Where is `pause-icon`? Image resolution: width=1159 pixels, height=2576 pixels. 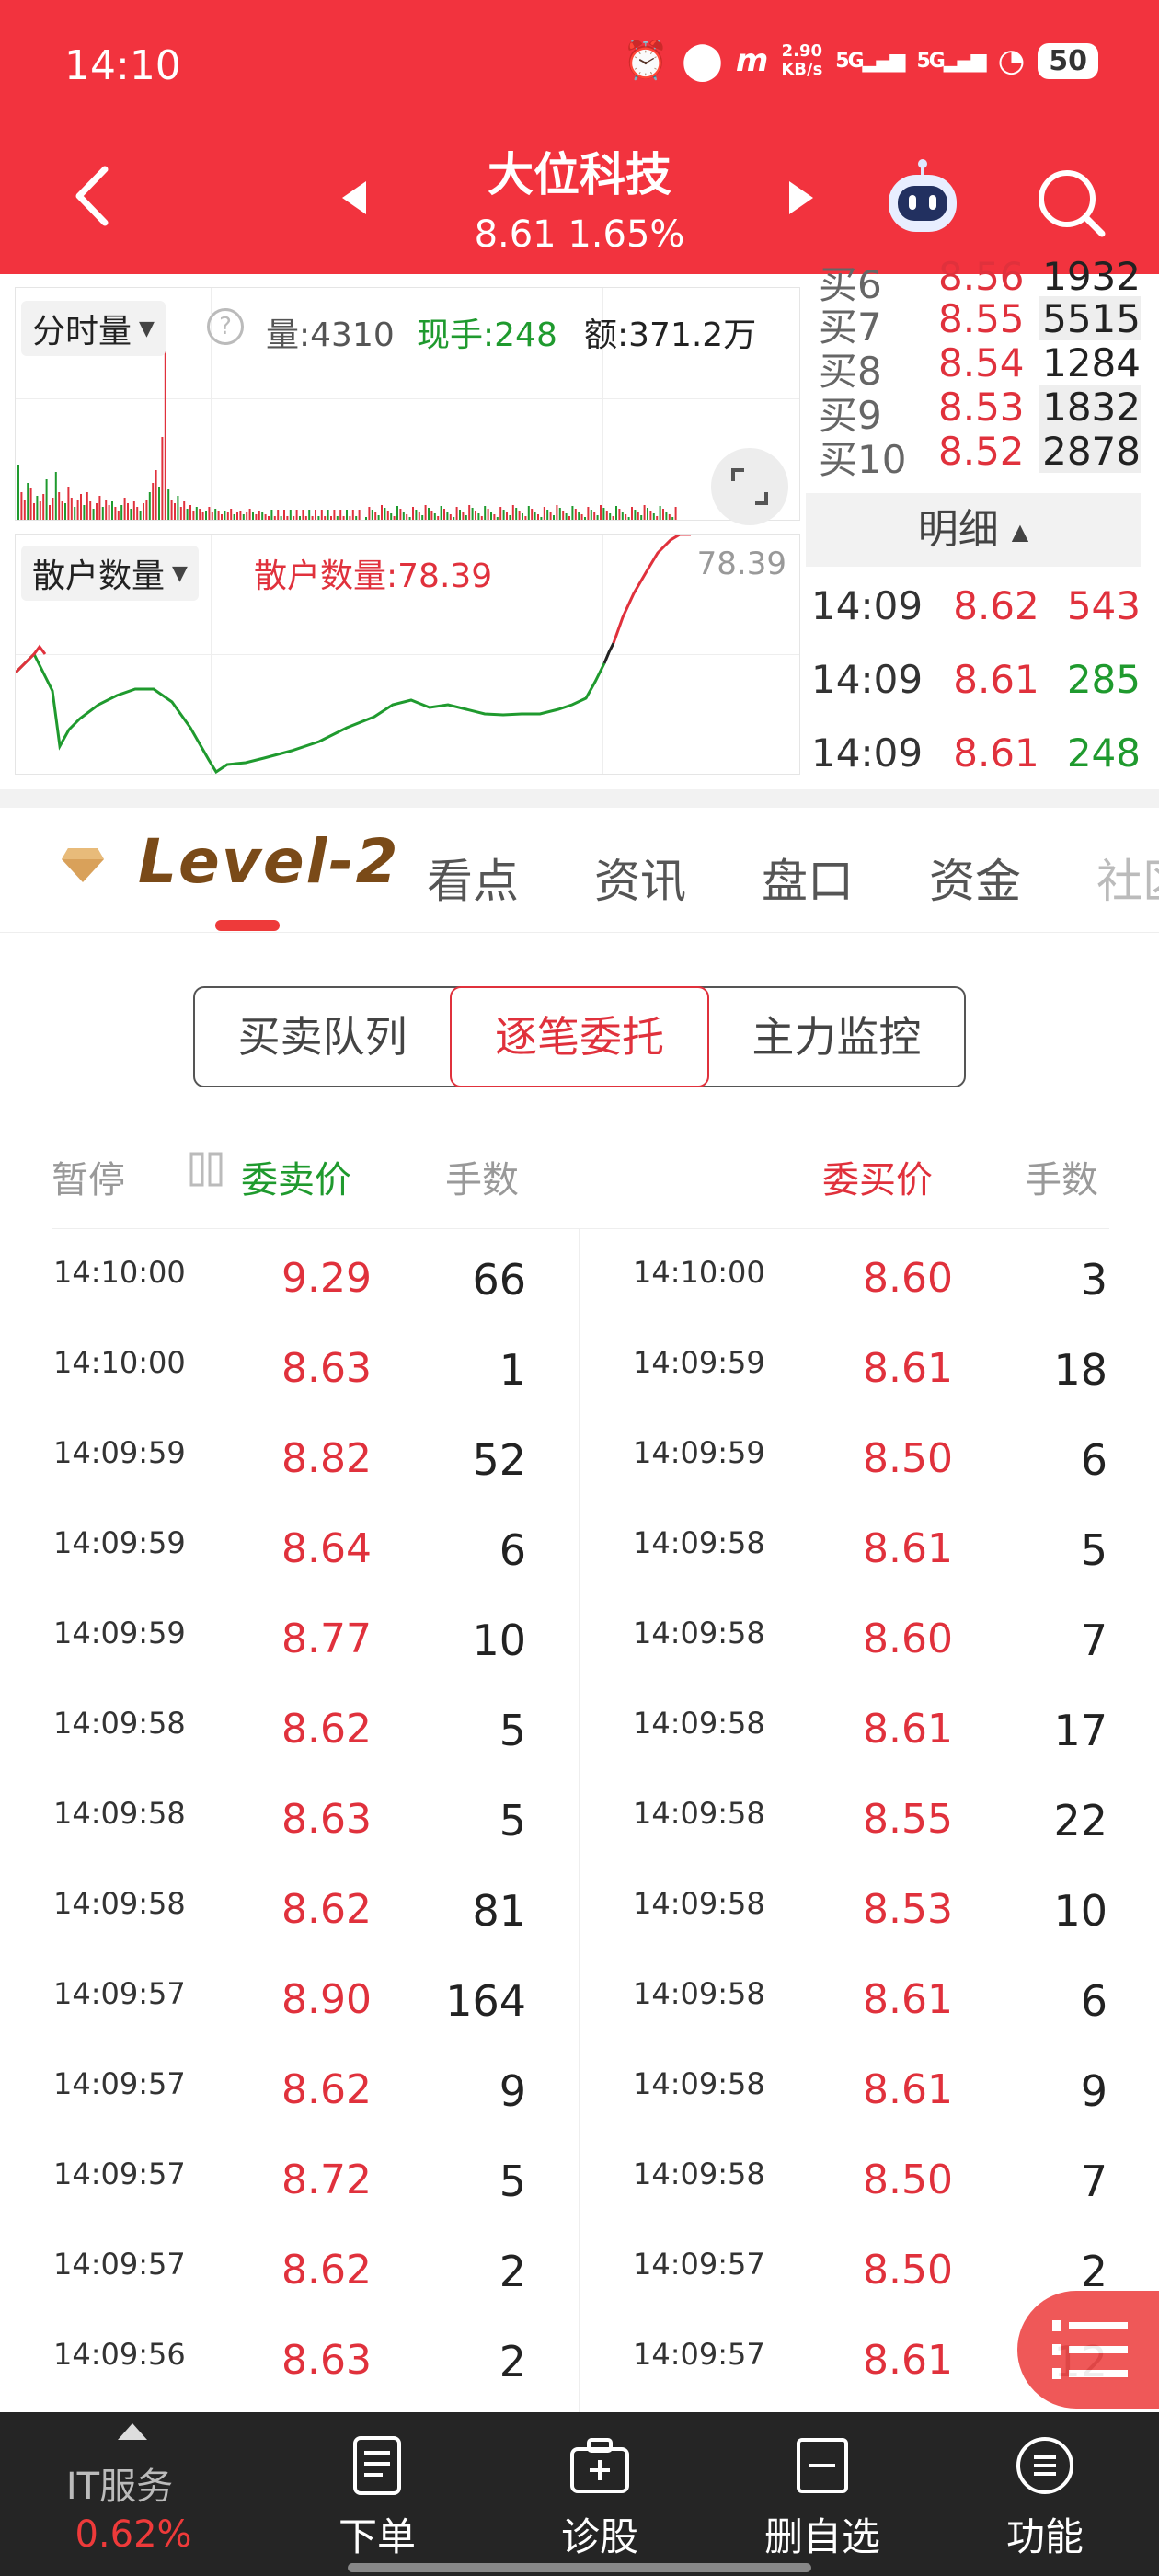 pause-icon is located at coordinates (206, 1169).